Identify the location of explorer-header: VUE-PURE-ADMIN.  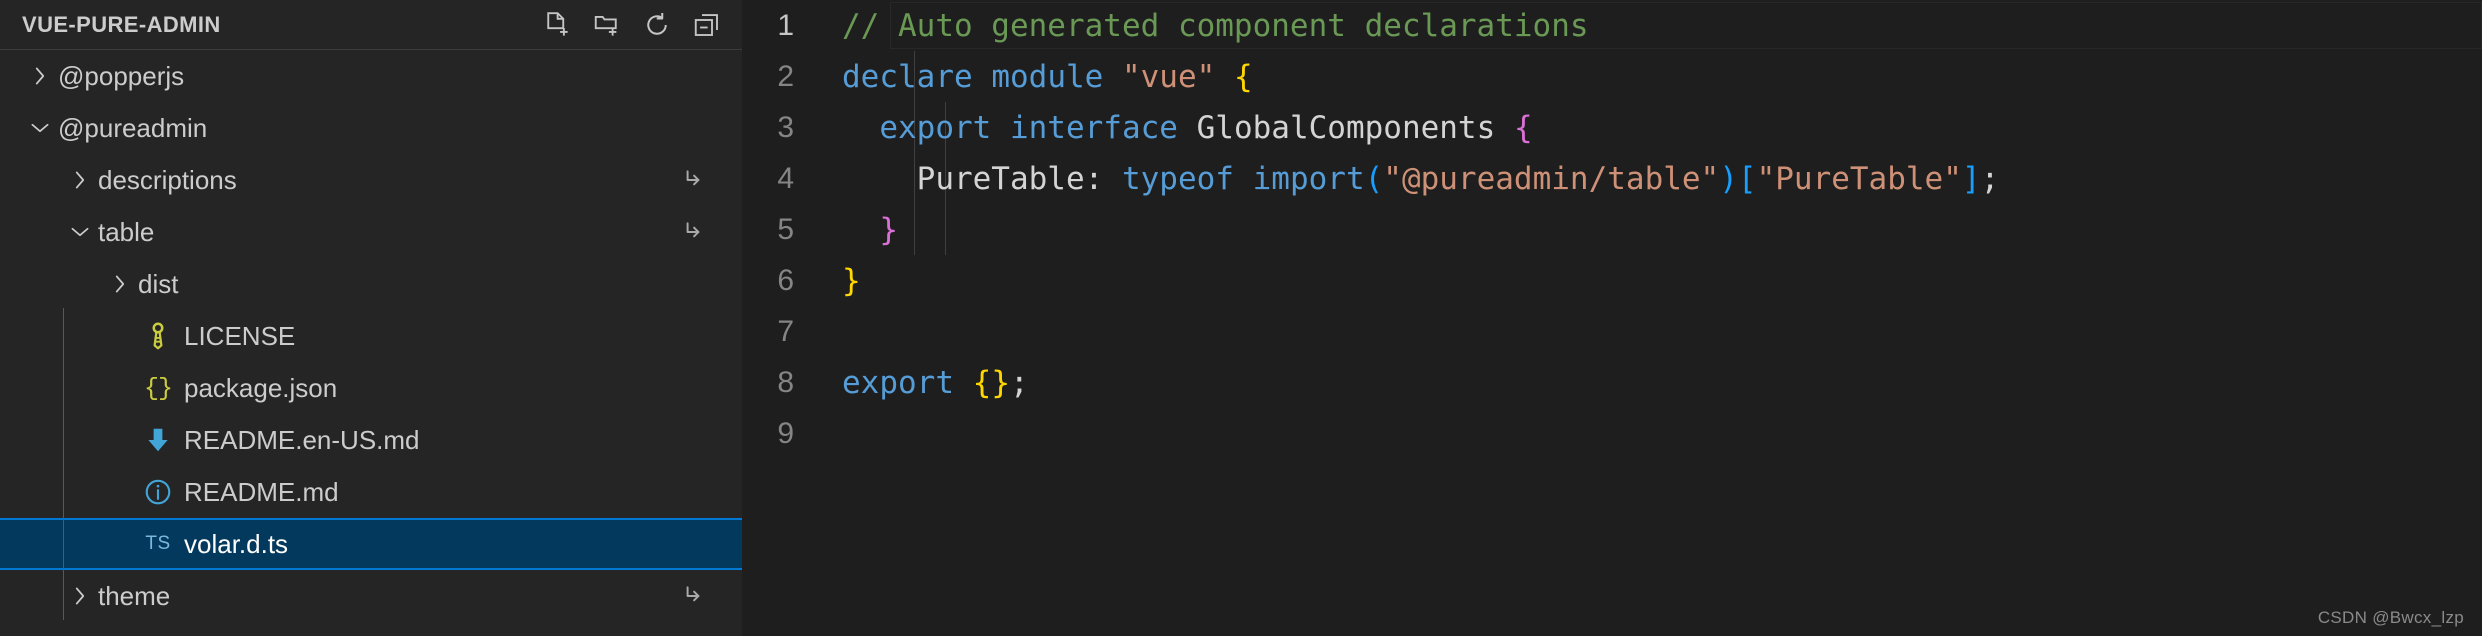
(371, 25).